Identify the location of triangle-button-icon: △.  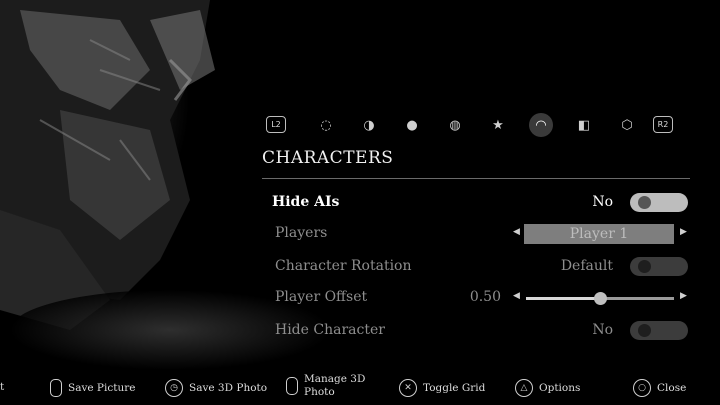
(524, 388).